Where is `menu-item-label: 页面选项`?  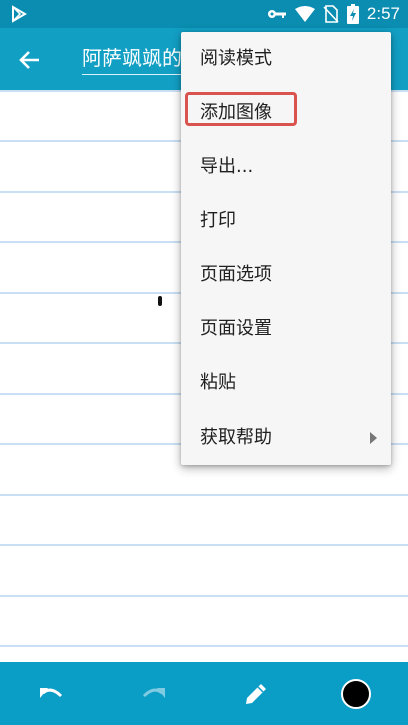 menu-item-label: 页面选项 is located at coordinates (236, 274).